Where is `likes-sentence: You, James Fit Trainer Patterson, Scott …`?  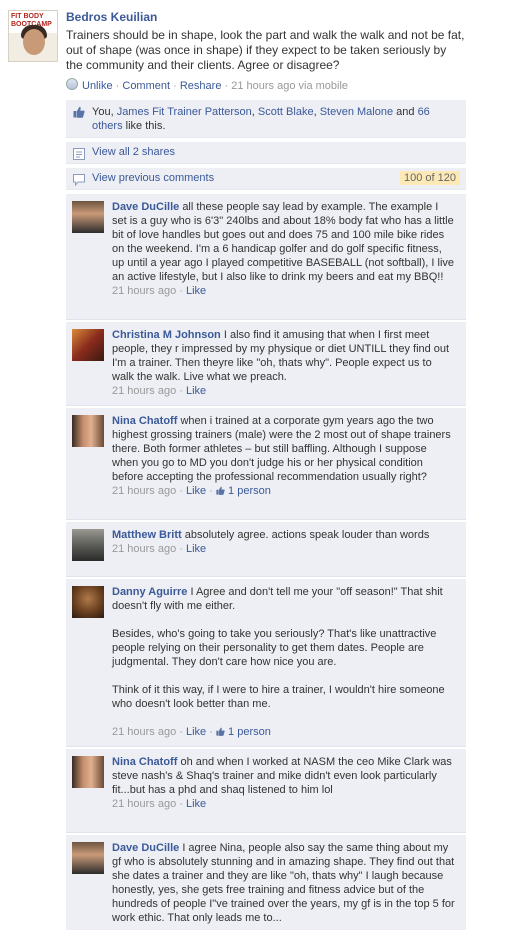 likes-sentence: You, James Fit Trainer Patterson, Scott … is located at coordinates (261, 119).